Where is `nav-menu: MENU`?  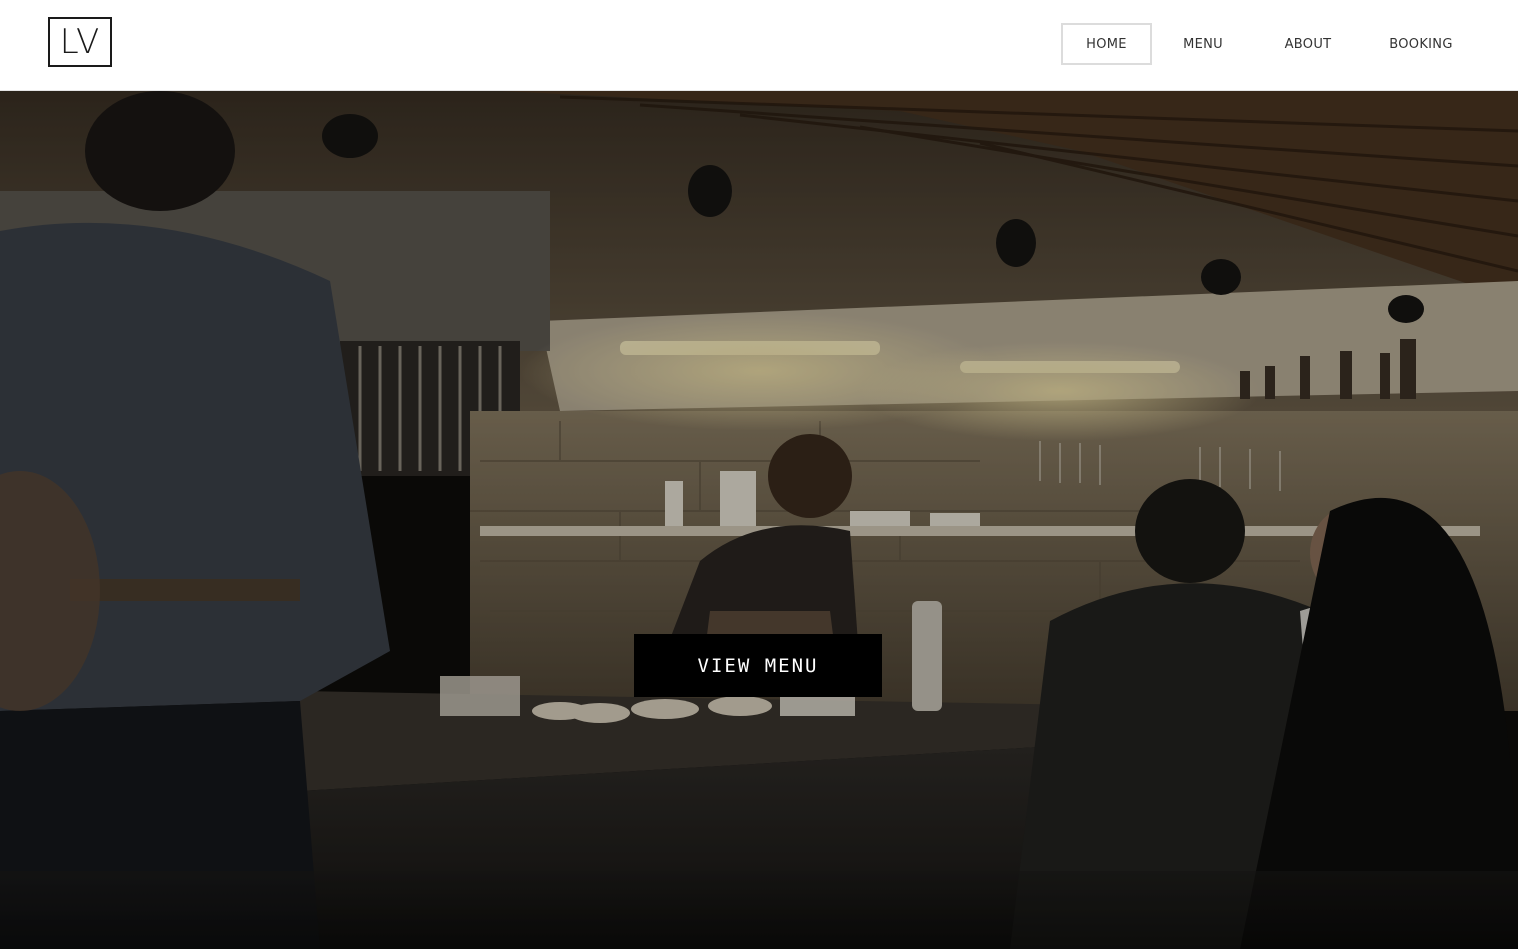
nav-menu: MENU is located at coordinates (1203, 44).